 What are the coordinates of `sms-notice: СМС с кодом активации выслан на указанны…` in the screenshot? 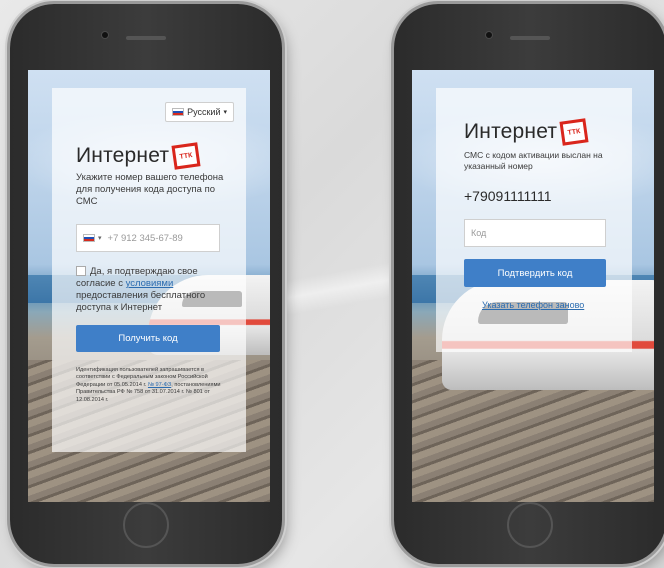 It's located at (533, 160).